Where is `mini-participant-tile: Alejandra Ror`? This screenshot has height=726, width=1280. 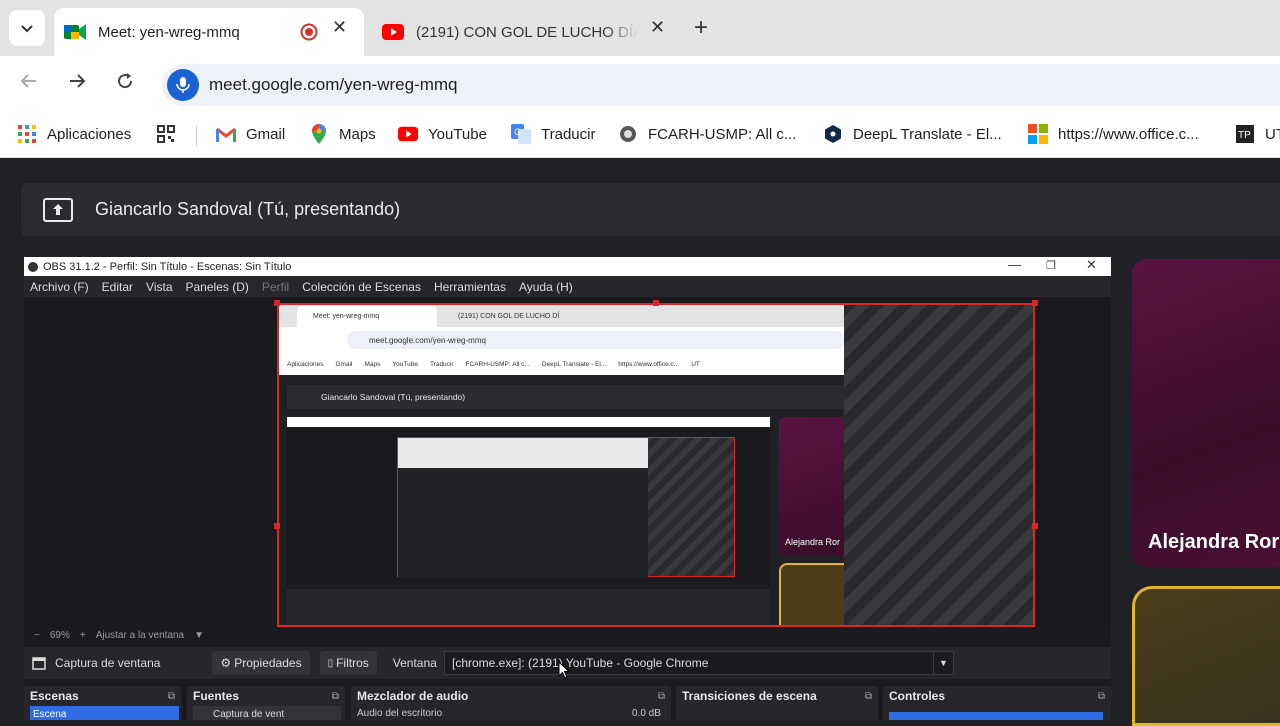
mini-participant-tile: Alejandra Ror is located at coordinates (811, 486).